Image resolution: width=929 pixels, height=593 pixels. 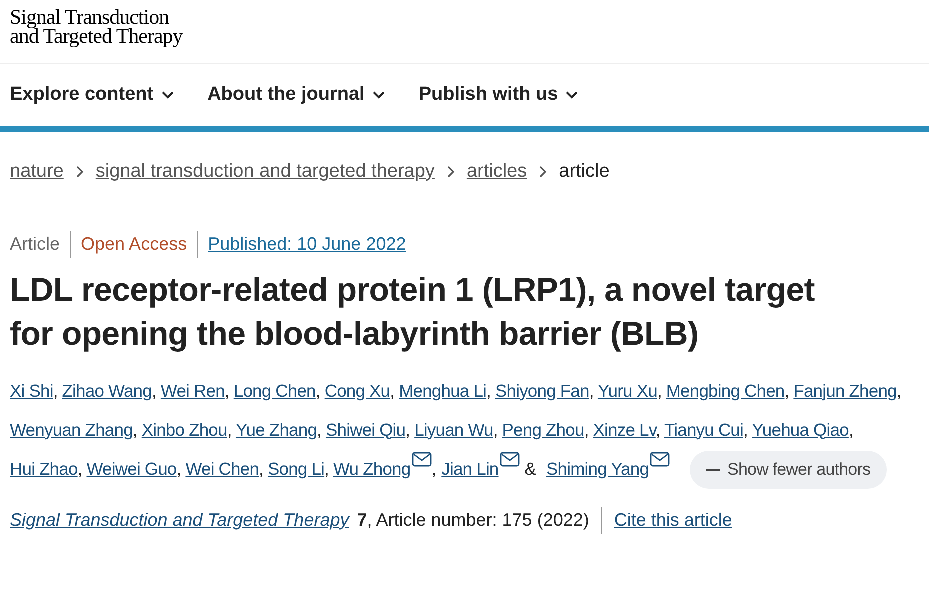 I want to click on author-link: Wei Chen, so click(x=223, y=468).